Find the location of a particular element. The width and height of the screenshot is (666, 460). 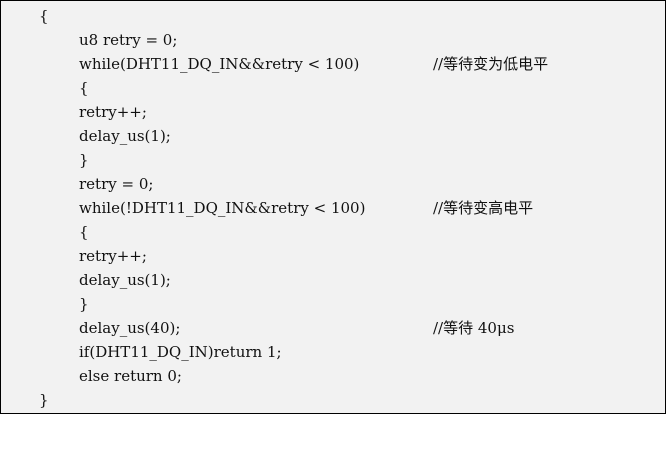

code-text: if(DHT11_DQ_IN)return 1; is located at coordinates (180, 352).